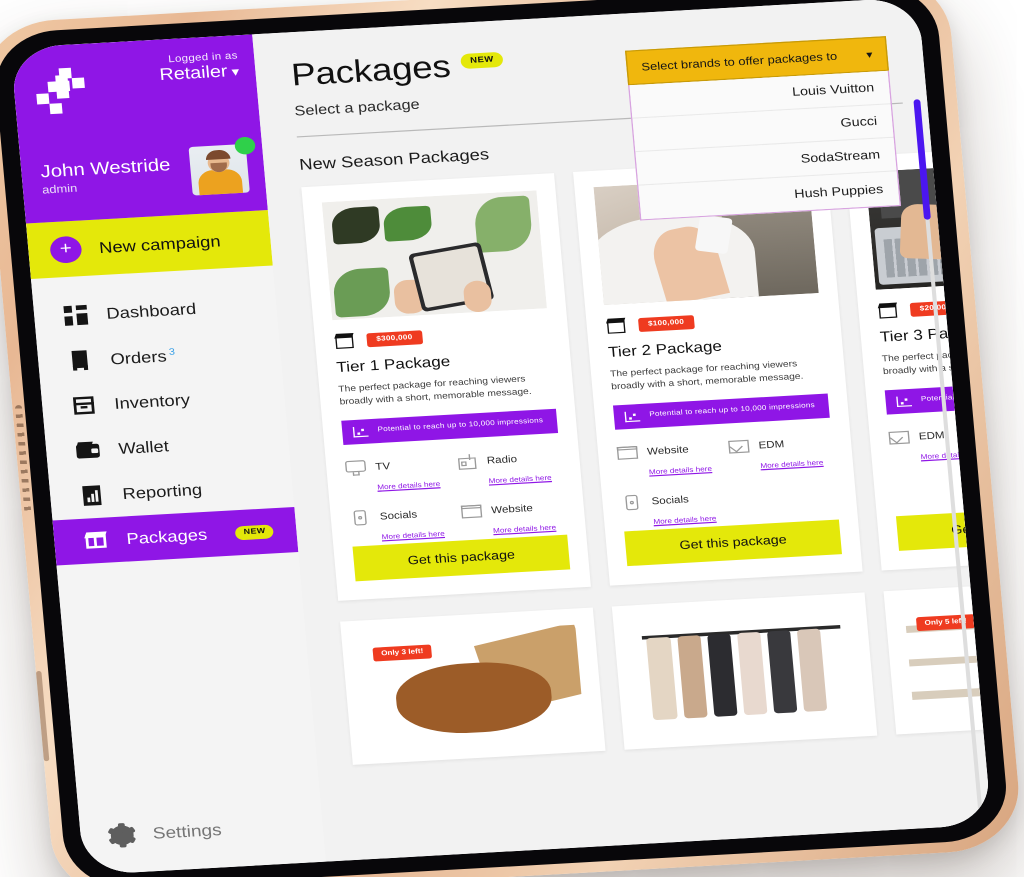 The width and height of the screenshot is (1024, 877). I want to click on package-thumbnail: Only 3 left!, so click(473, 685).